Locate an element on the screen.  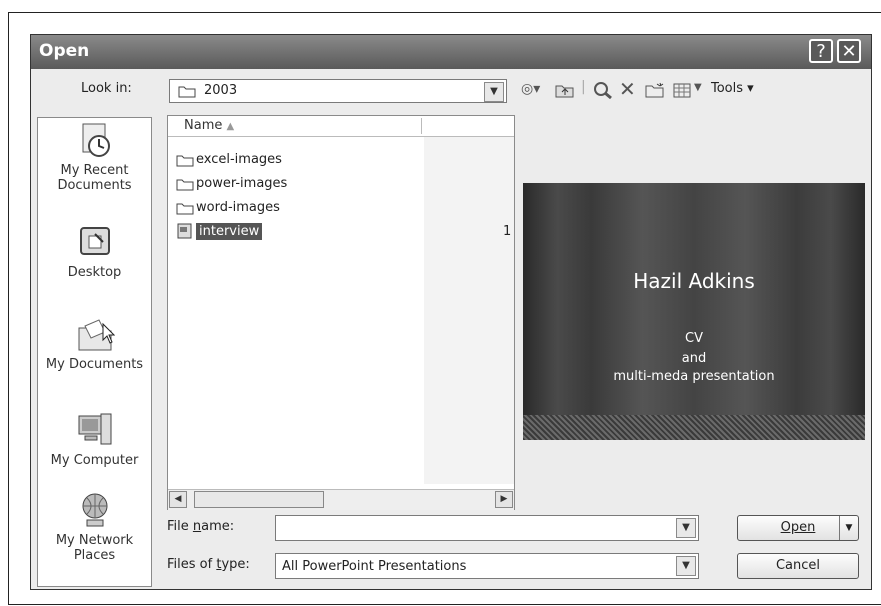
horizontal-scrollbar: ◀ ▶ is located at coordinates (341, 499).